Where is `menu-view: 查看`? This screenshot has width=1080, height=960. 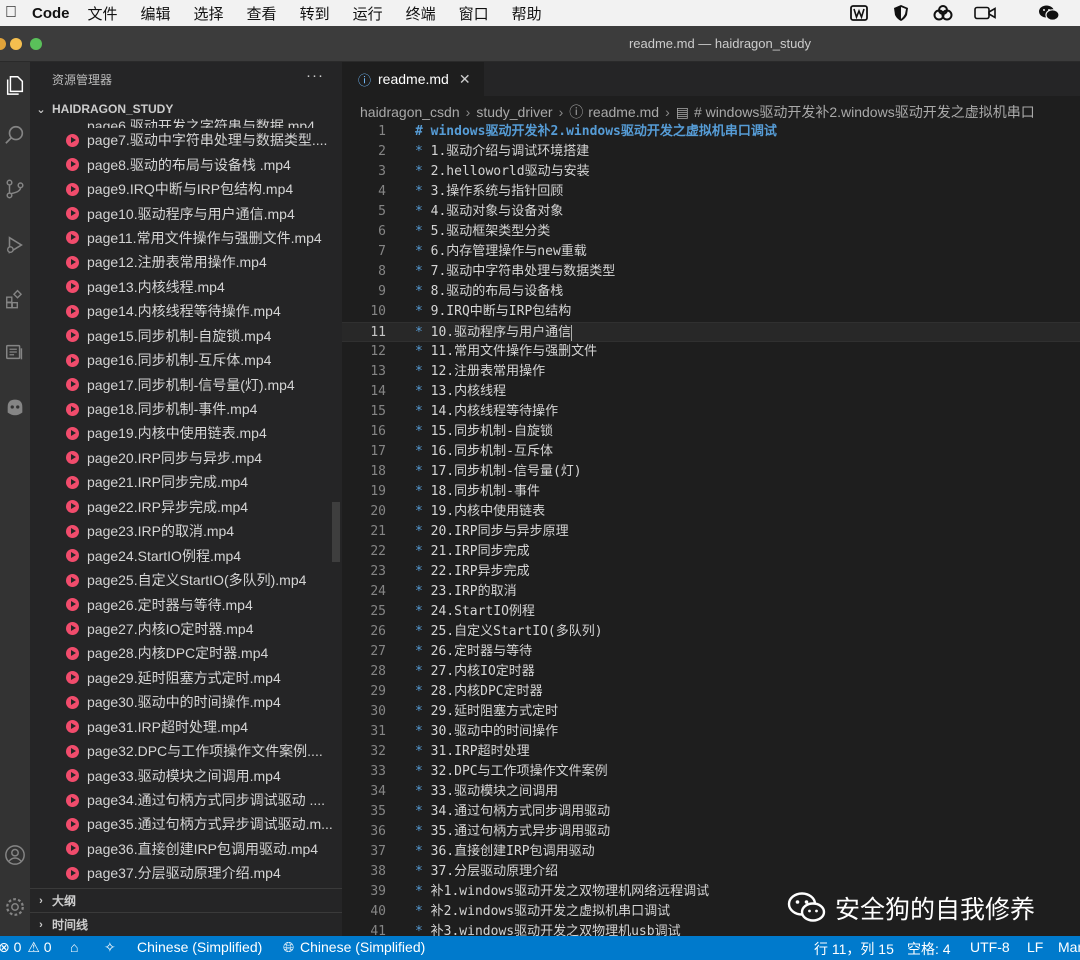 menu-view: 查看 is located at coordinates (262, 13).